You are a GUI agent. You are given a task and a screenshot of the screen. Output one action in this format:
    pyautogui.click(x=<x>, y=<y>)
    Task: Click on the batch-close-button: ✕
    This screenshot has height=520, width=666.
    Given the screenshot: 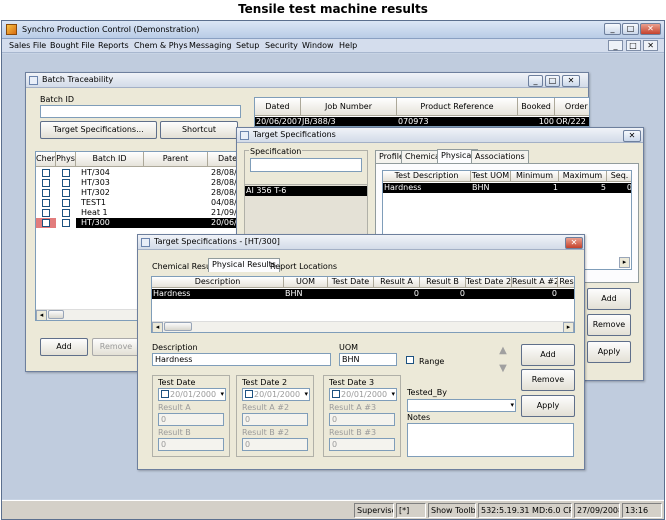 What is the action you would take?
    pyautogui.click(x=571, y=81)
    